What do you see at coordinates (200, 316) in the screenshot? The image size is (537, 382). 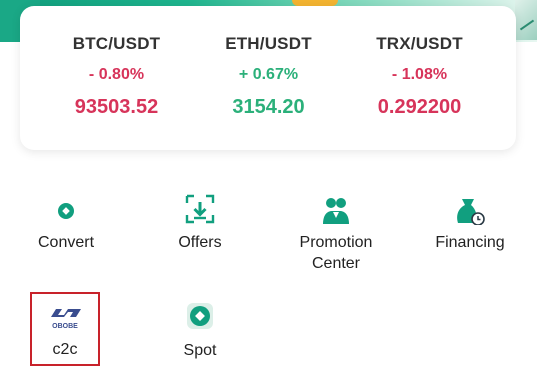 I see `spot-icon` at bounding box center [200, 316].